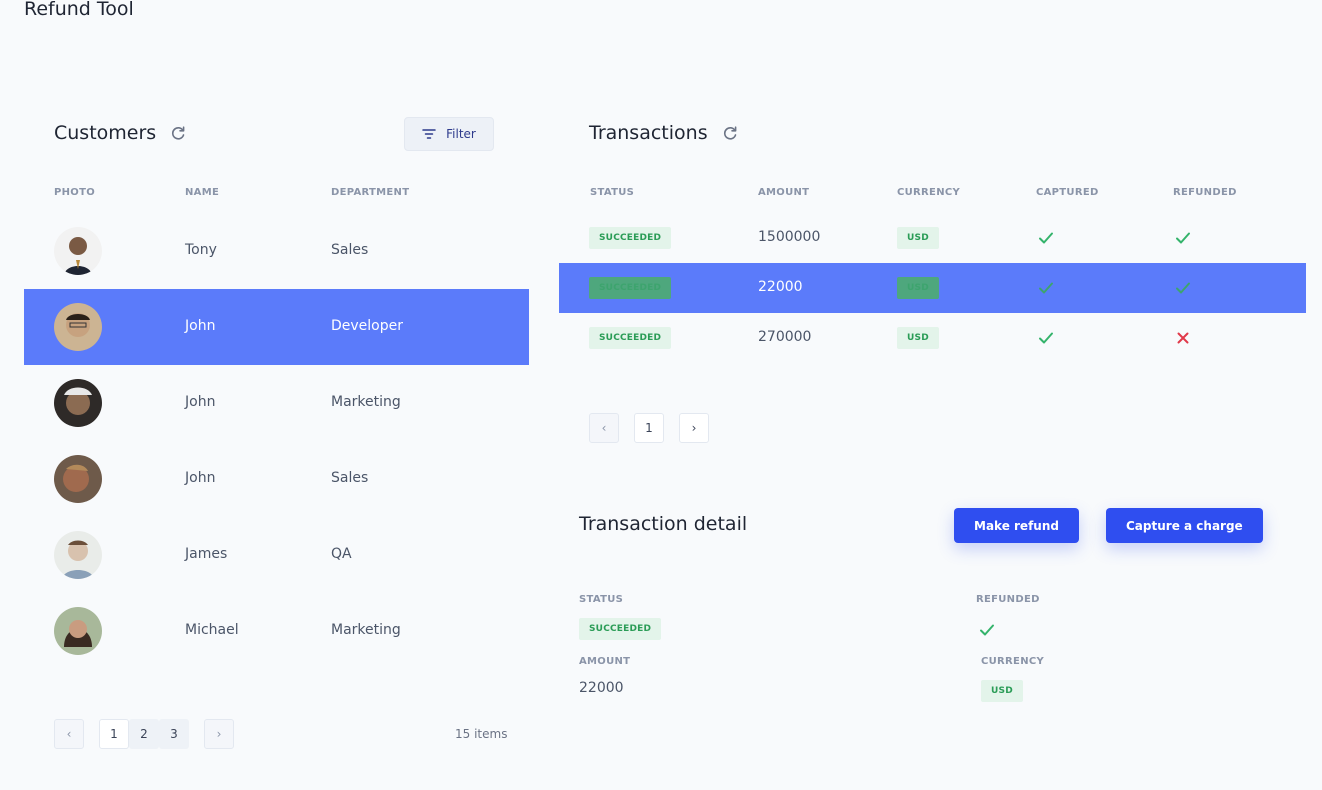  What do you see at coordinates (601, 688) in the screenshot?
I see `amount-value: 22000` at bounding box center [601, 688].